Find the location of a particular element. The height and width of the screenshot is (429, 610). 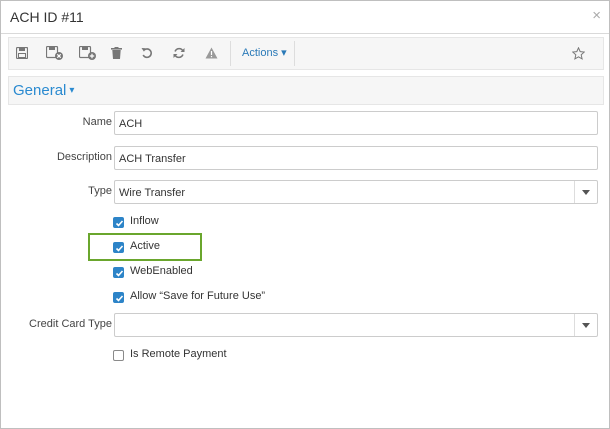

undo-icon is located at coordinates (147, 53).